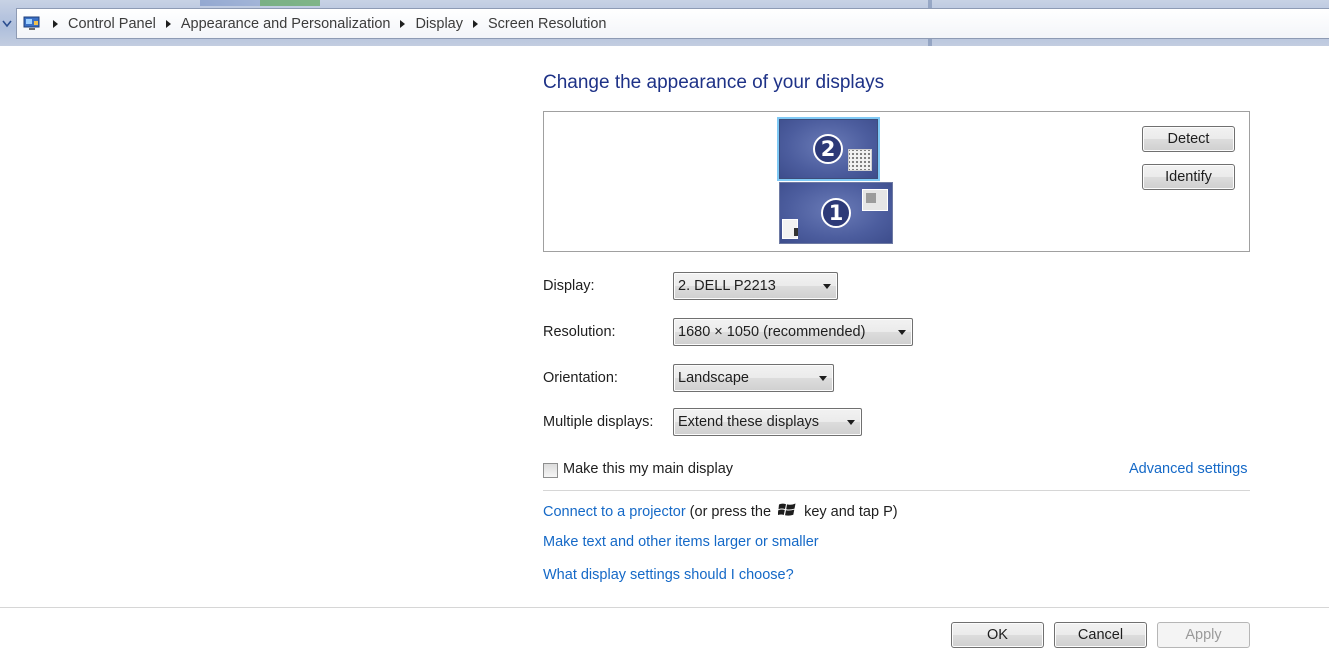  What do you see at coordinates (714, 82) in the screenshot?
I see `page-title: Change the appearance of your displays` at bounding box center [714, 82].